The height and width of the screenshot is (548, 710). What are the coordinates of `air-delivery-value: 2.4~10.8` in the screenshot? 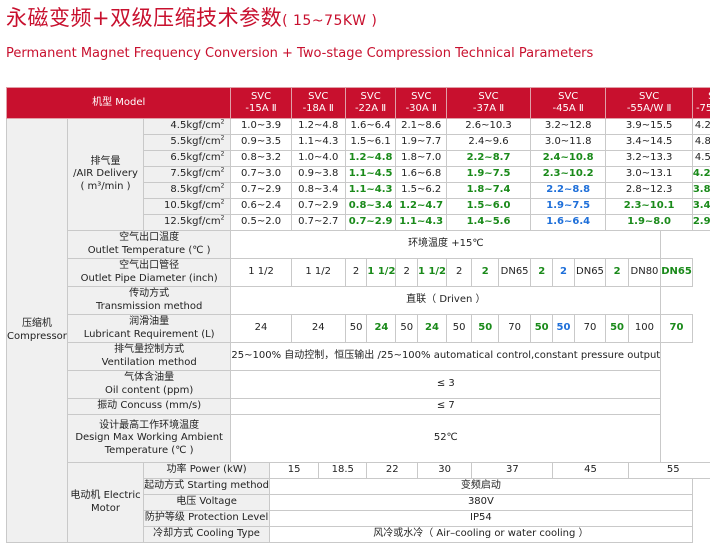 It's located at (568, 158).